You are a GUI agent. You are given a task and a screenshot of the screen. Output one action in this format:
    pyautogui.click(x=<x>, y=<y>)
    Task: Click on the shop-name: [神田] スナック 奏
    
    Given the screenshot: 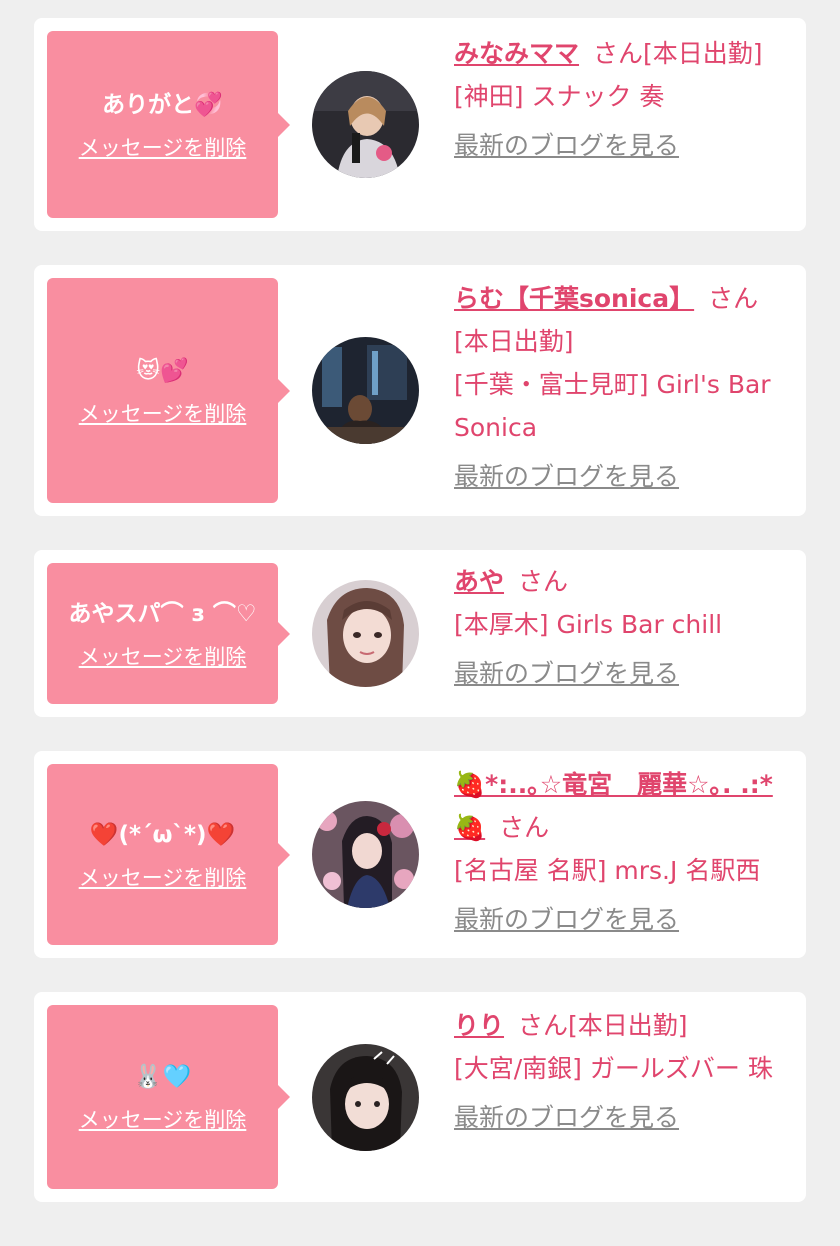 What is the action you would take?
    pyautogui.click(x=559, y=96)
    